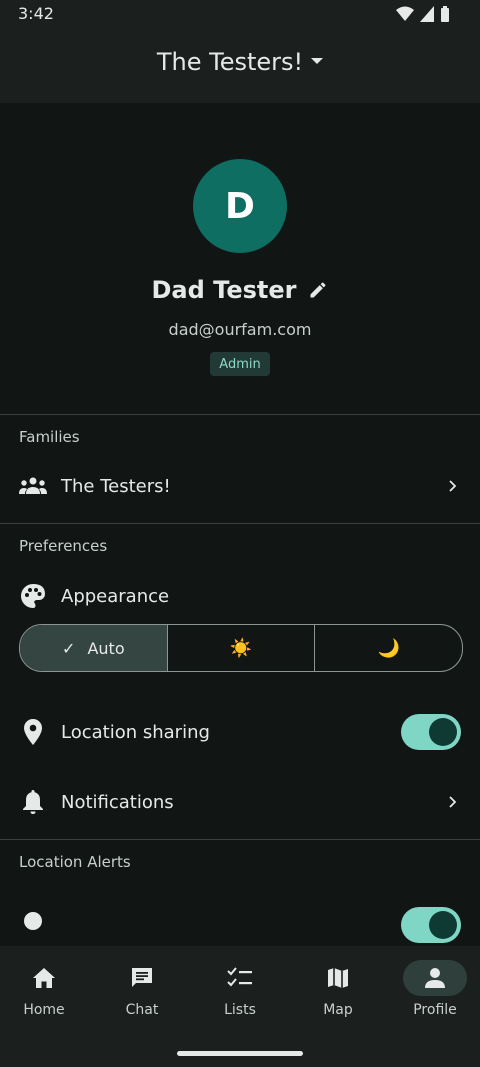 The width and height of the screenshot is (480, 1067). What do you see at coordinates (338, 1010) in the screenshot?
I see `nav-map-label: Map` at bounding box center [338, 1010].